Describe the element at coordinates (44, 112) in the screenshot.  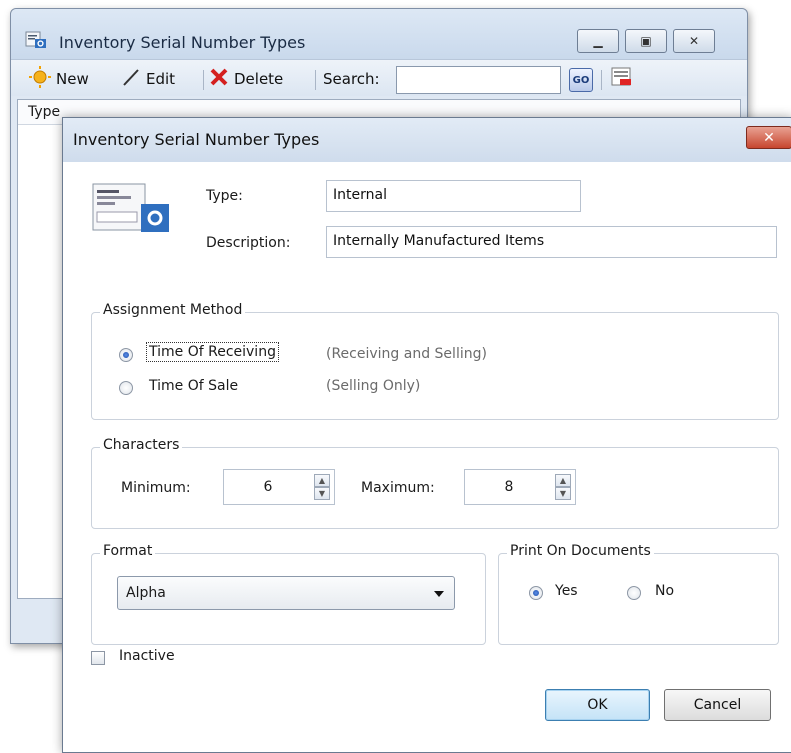
I see `column-header-type: Type` at that location.